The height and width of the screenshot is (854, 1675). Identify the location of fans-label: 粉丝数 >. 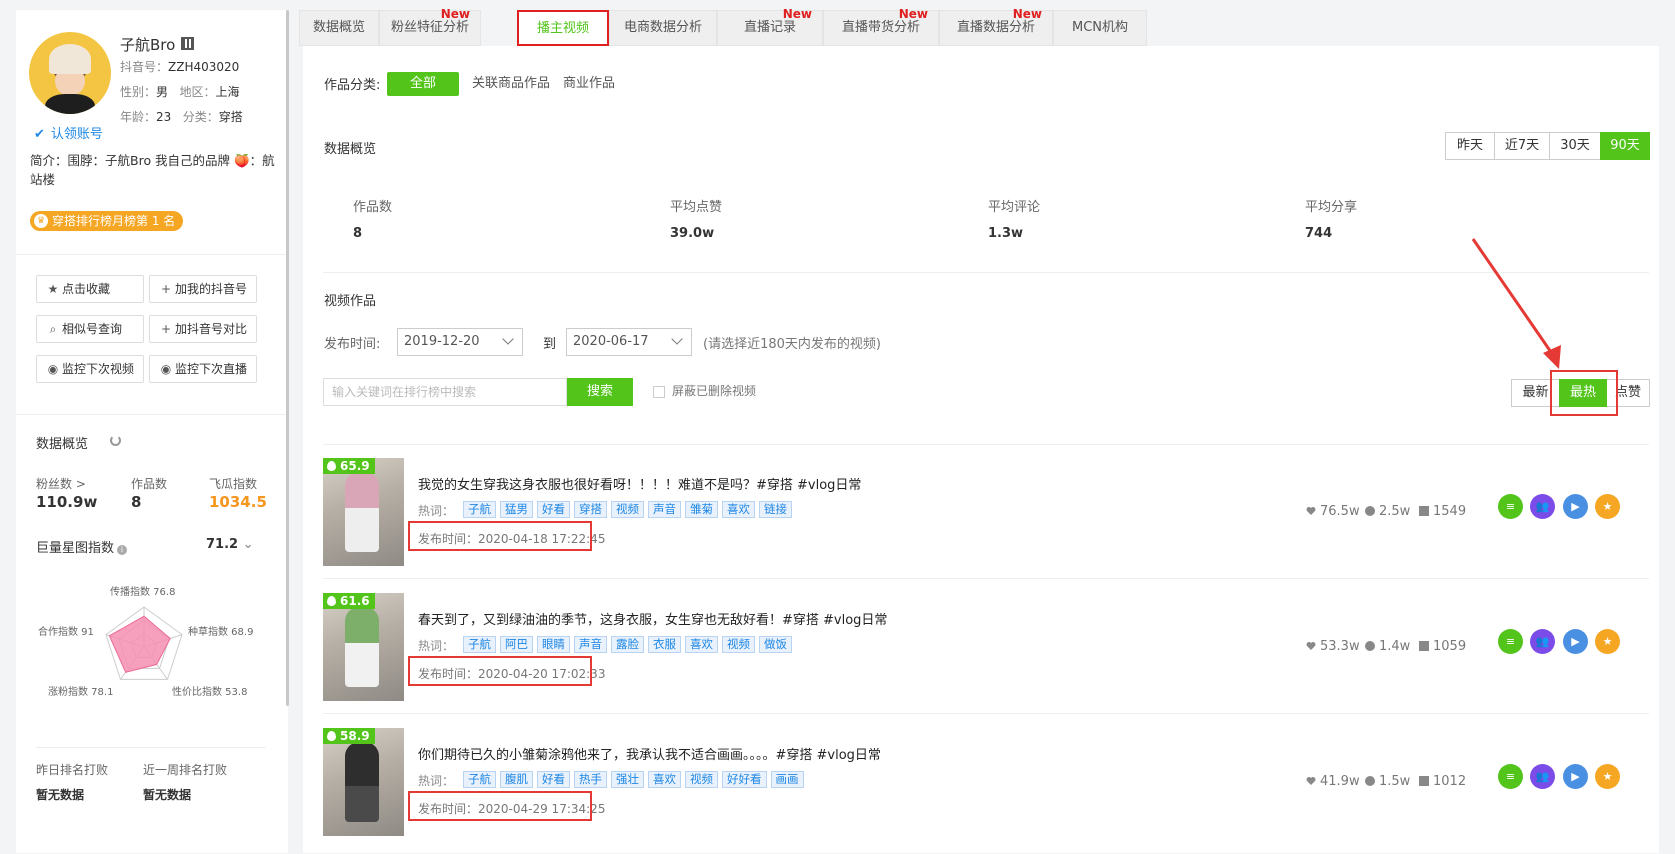
(61, 483).